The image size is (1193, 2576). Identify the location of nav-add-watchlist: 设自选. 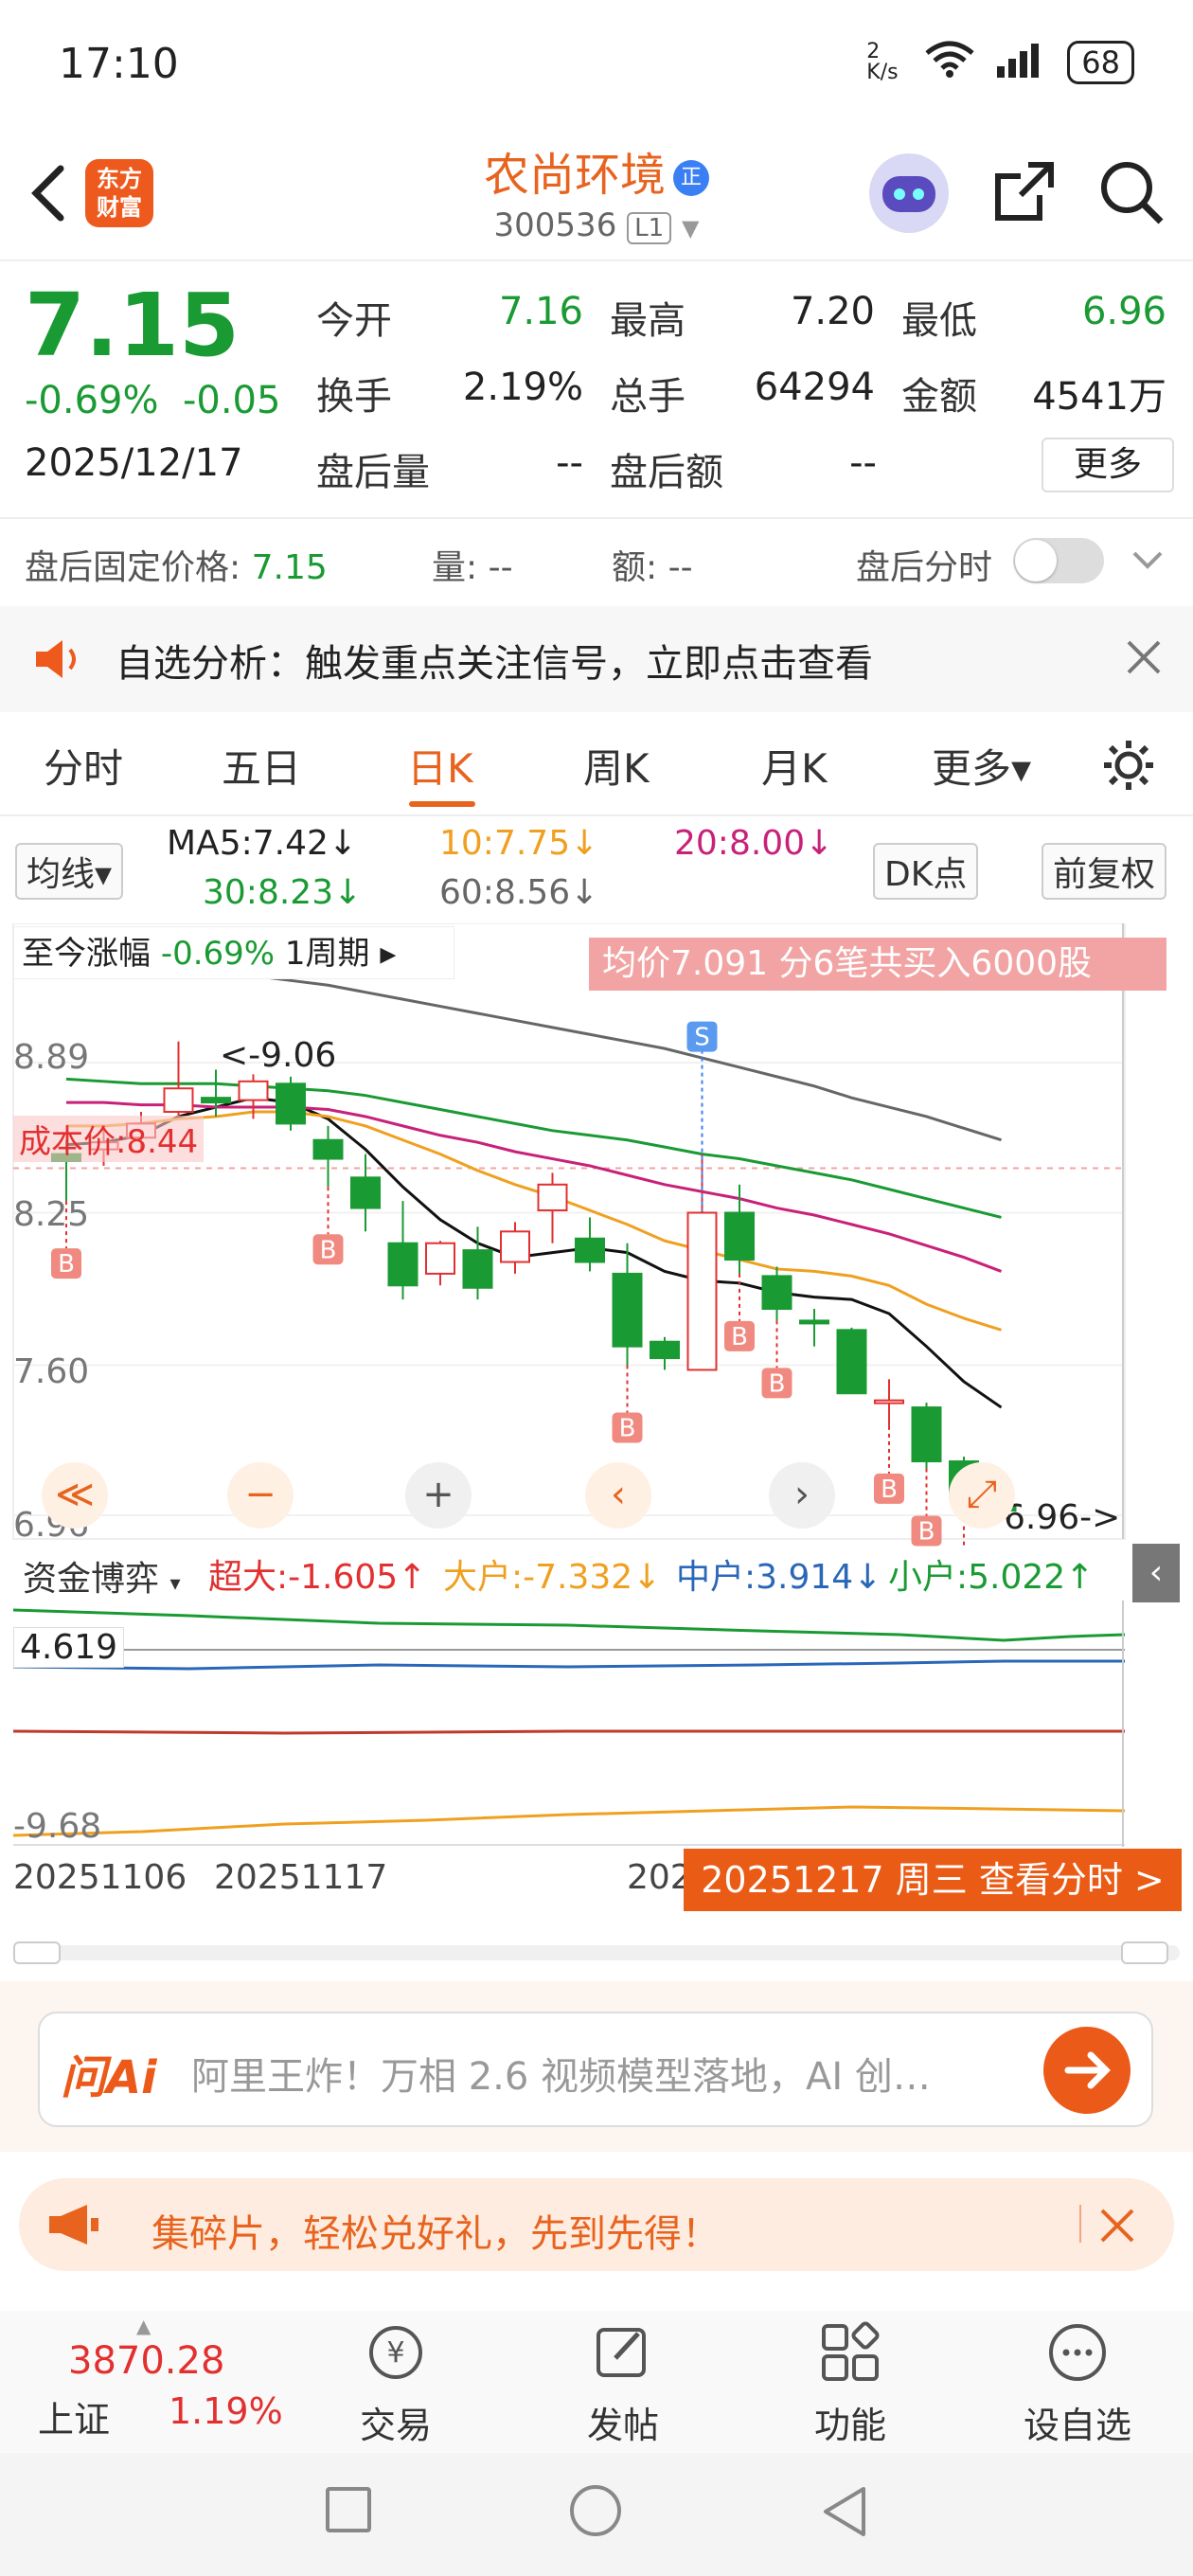
(1077, 2422).